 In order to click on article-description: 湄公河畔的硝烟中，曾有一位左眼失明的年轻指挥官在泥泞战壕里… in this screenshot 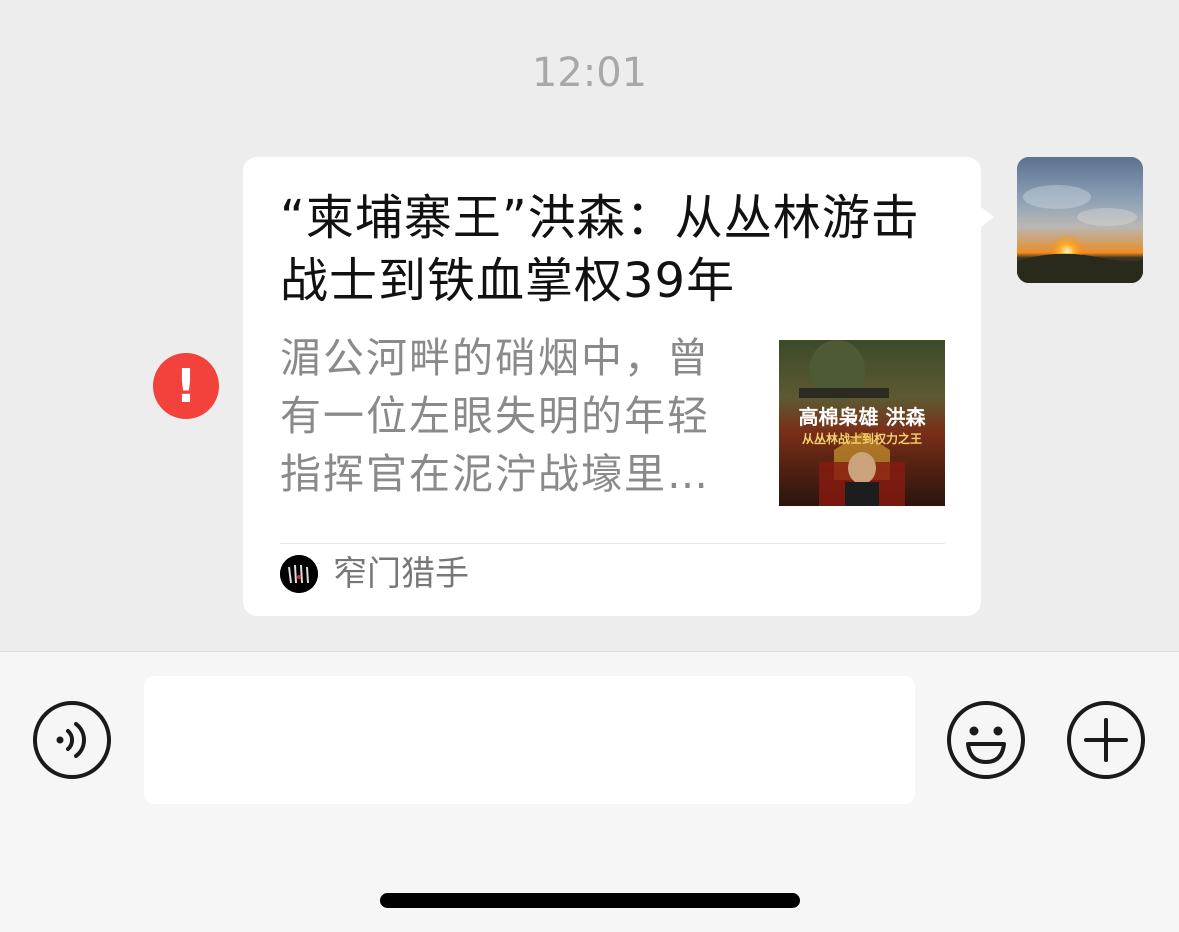, I will do `click(495, 416)`.